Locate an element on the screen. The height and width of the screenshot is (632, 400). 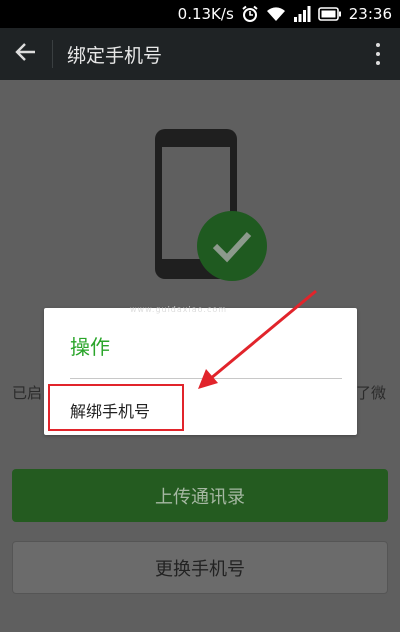
battery-icon is located at coordinates (329, 14).